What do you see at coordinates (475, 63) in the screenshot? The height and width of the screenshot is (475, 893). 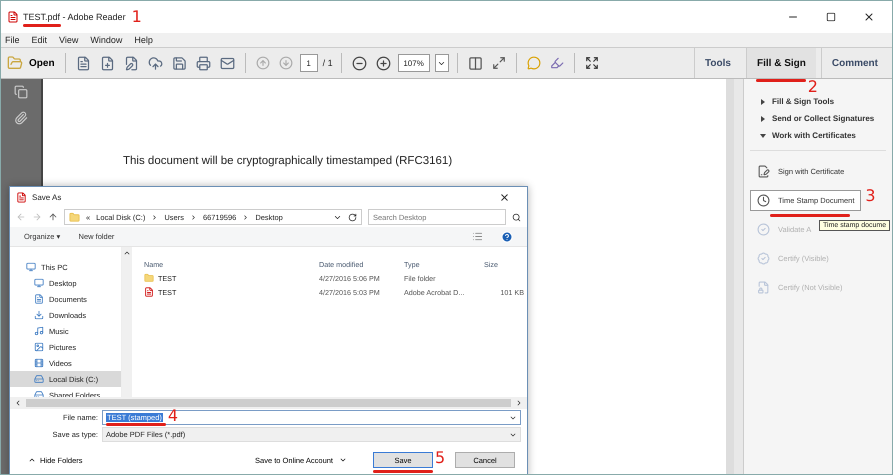 I see `columns-icon` at bounding box center [475, 63].